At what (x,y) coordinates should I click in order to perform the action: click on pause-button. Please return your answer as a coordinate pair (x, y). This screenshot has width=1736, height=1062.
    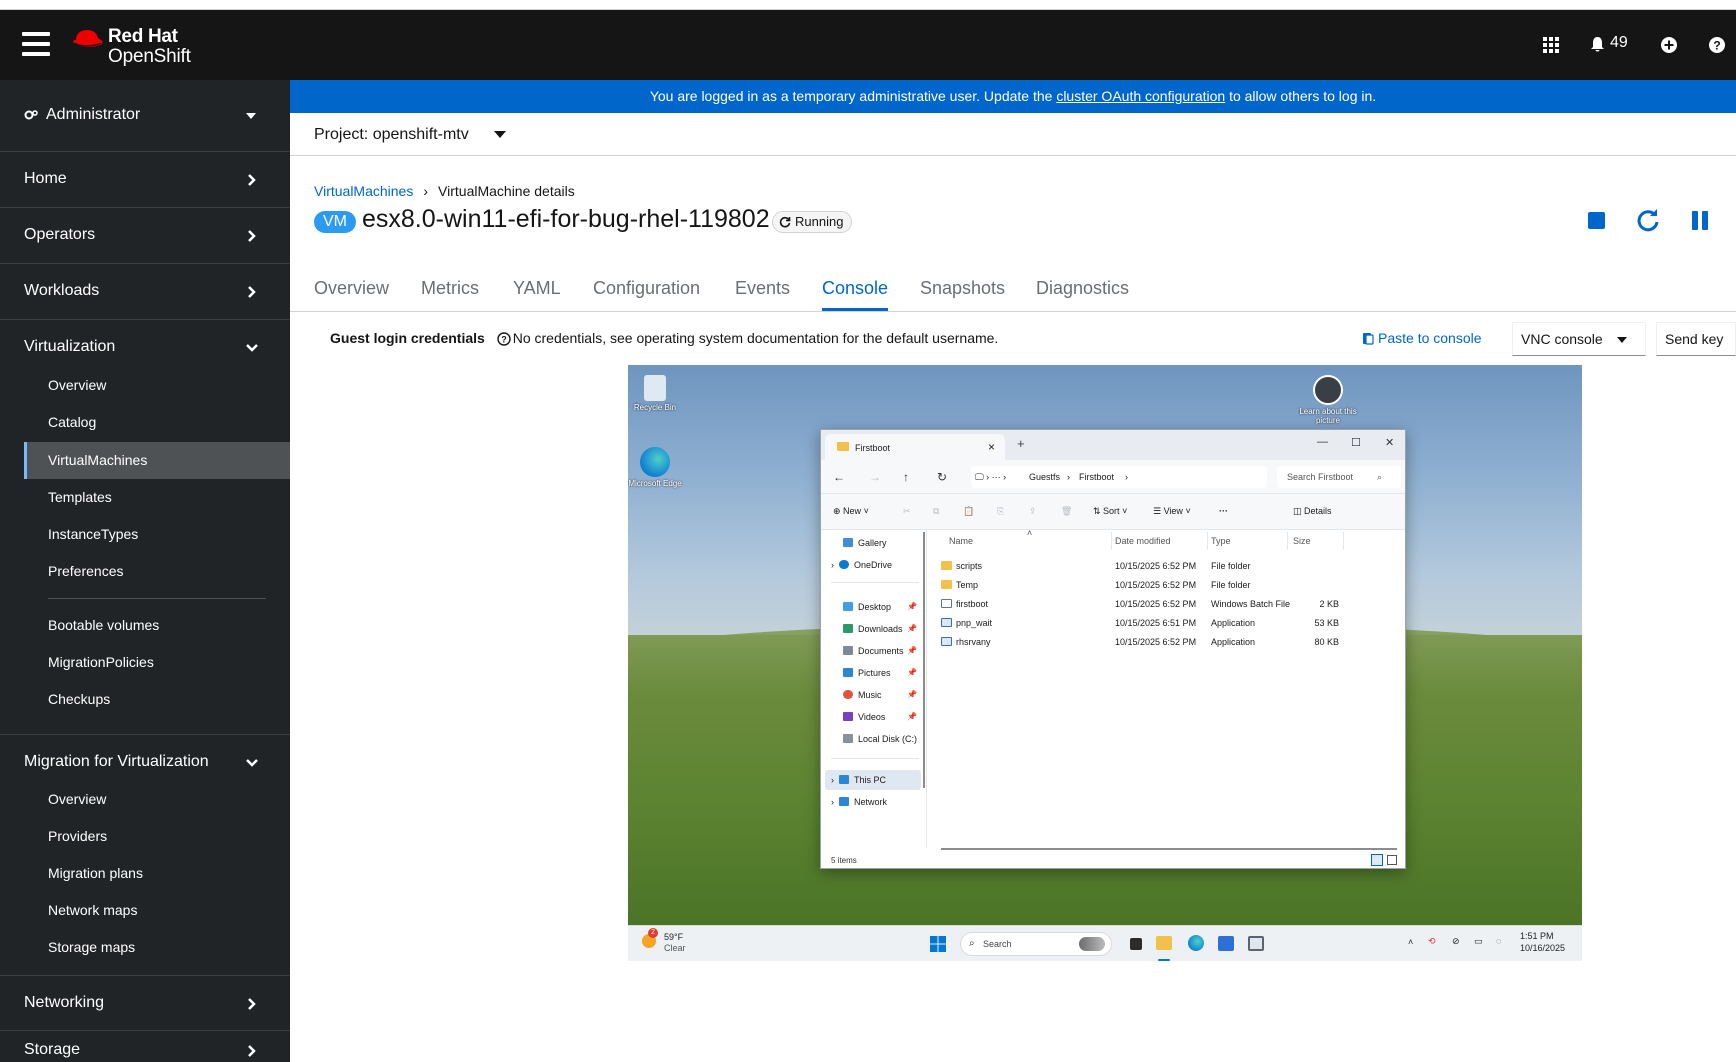
    Looking at the image, I should click on (1700, 220).